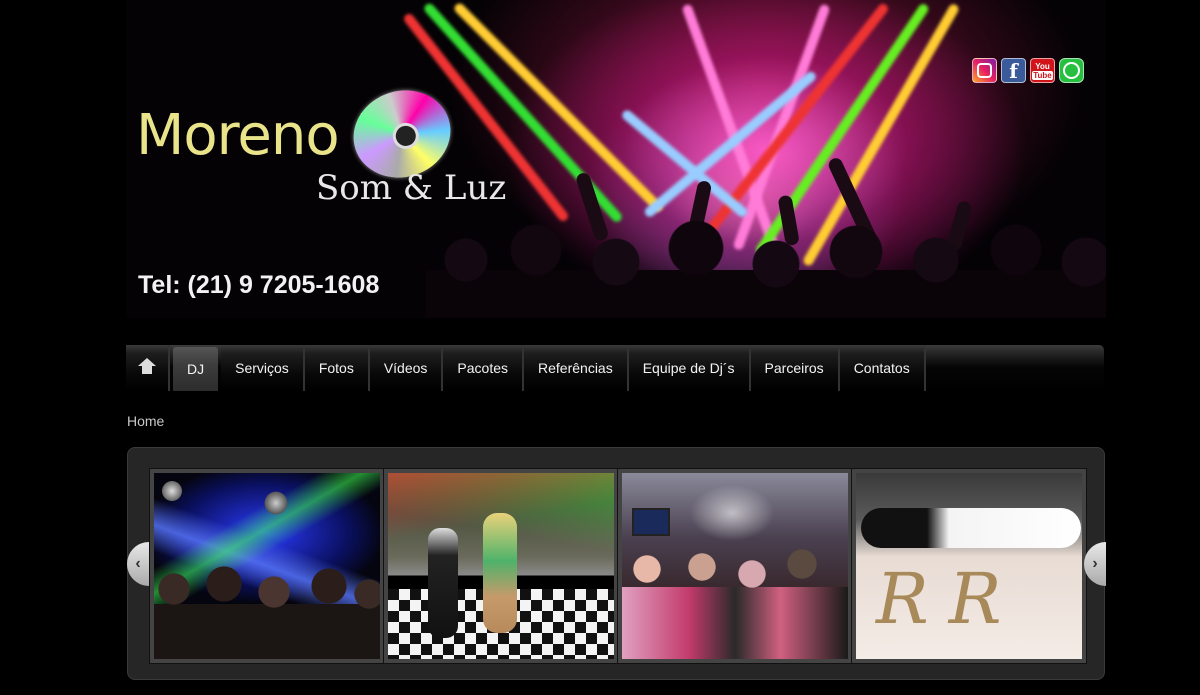 The image size is (1200, 695). Describe the element at coordinates (259, 285) in the screenshot. I see `phone-number: Tel: (21) 9 7205-1608` at that location.